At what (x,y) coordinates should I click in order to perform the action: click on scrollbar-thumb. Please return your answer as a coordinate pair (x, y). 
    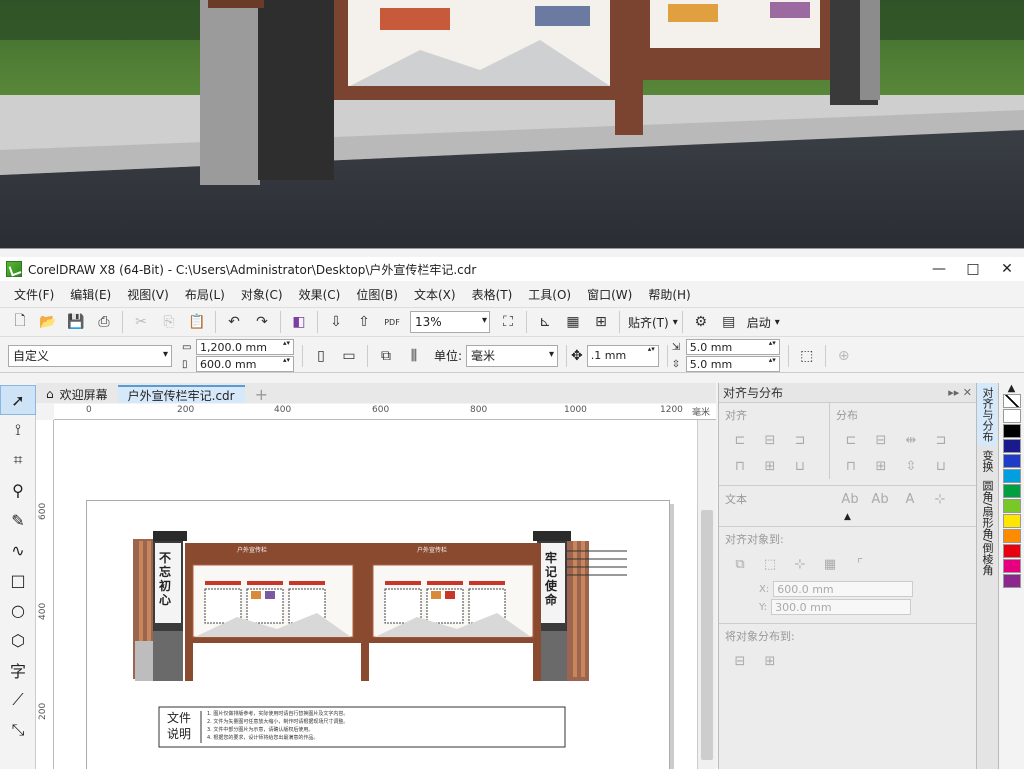
    Looking at the image, I should click on (707, 635).